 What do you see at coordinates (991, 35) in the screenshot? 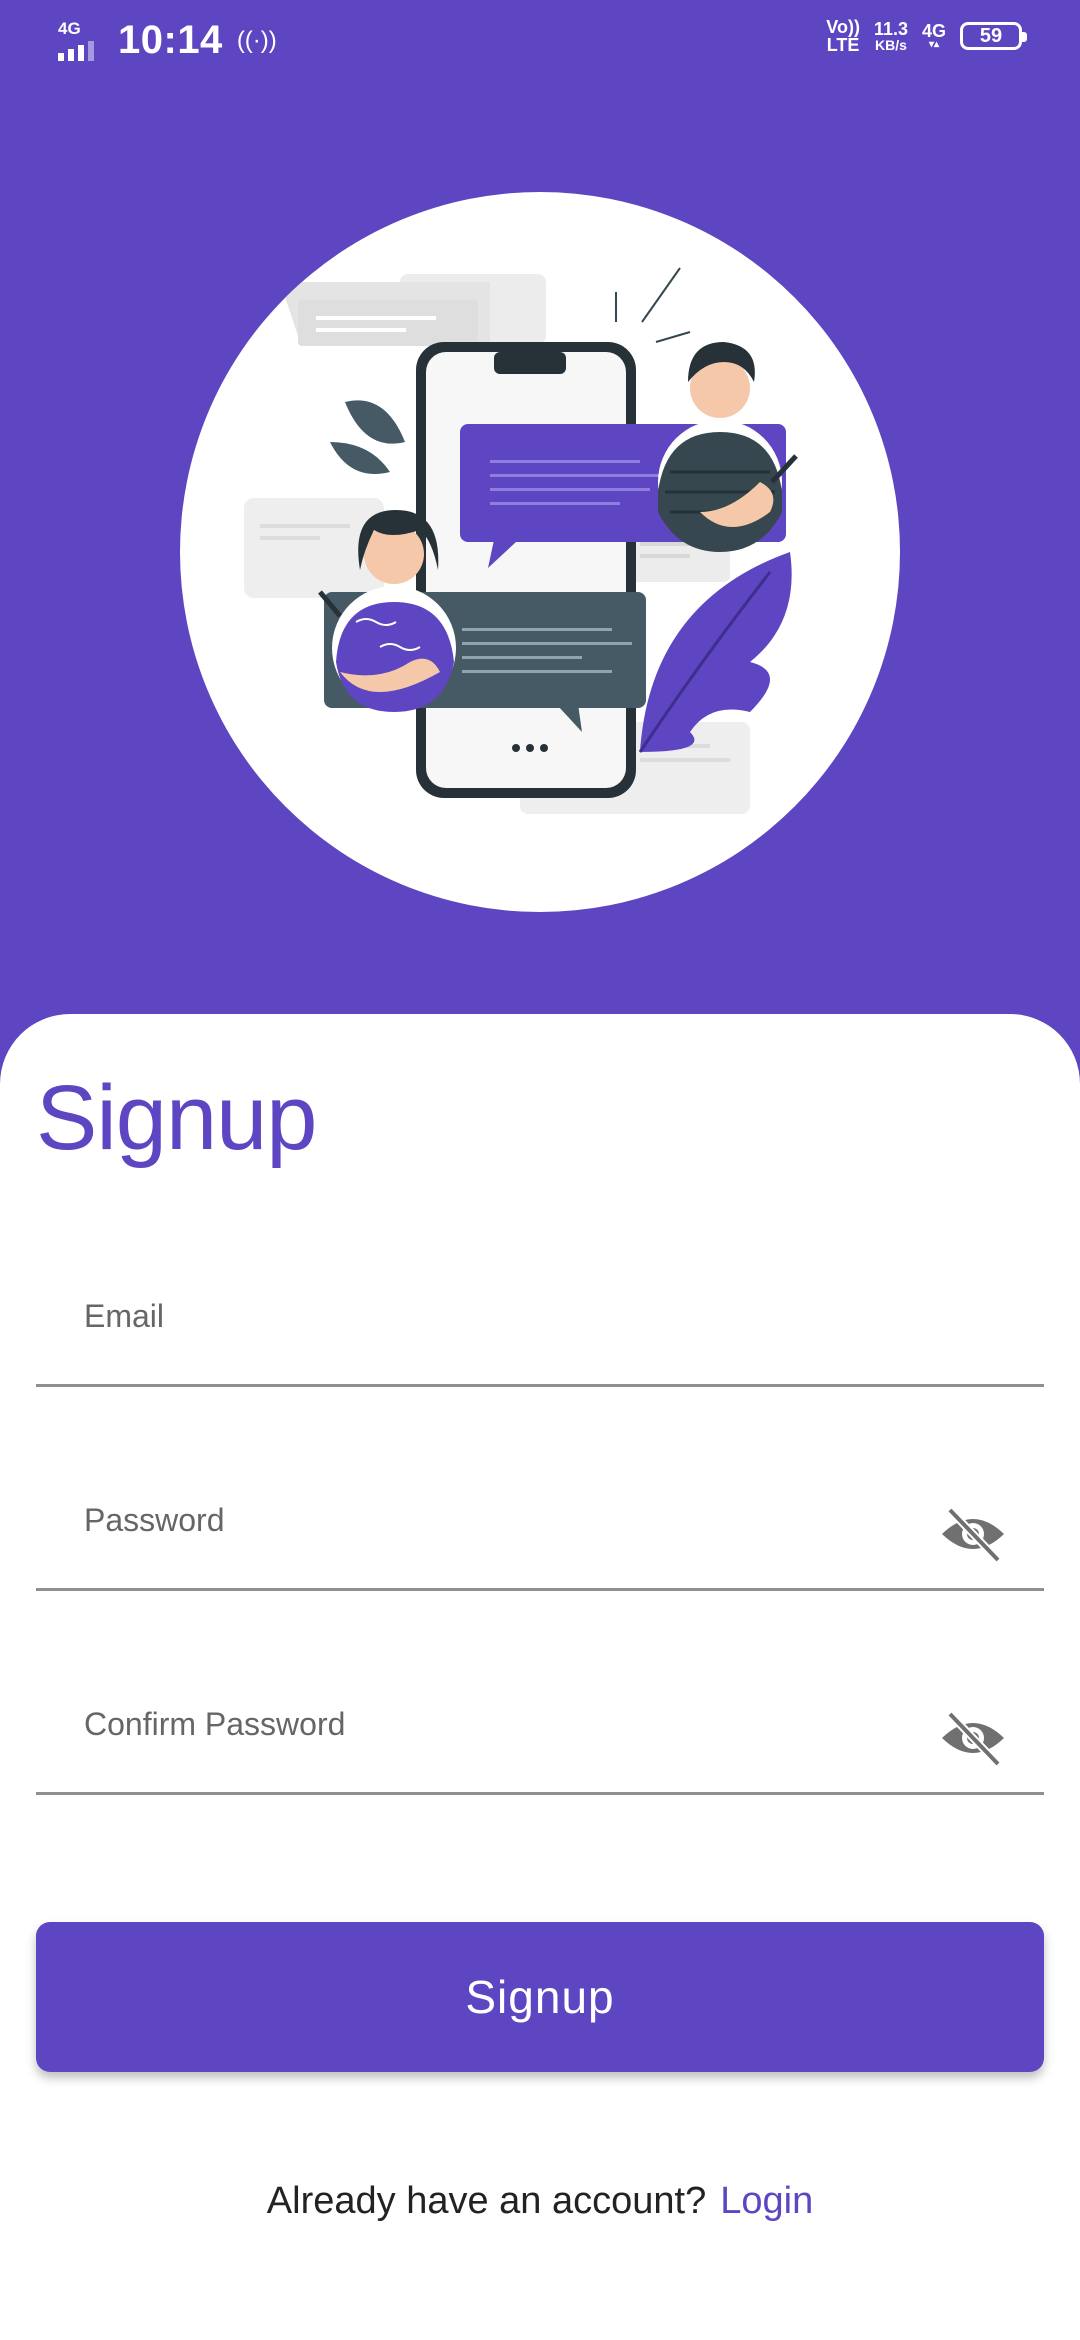
I see `battery-level: 59` at bounding box center [991, 35].